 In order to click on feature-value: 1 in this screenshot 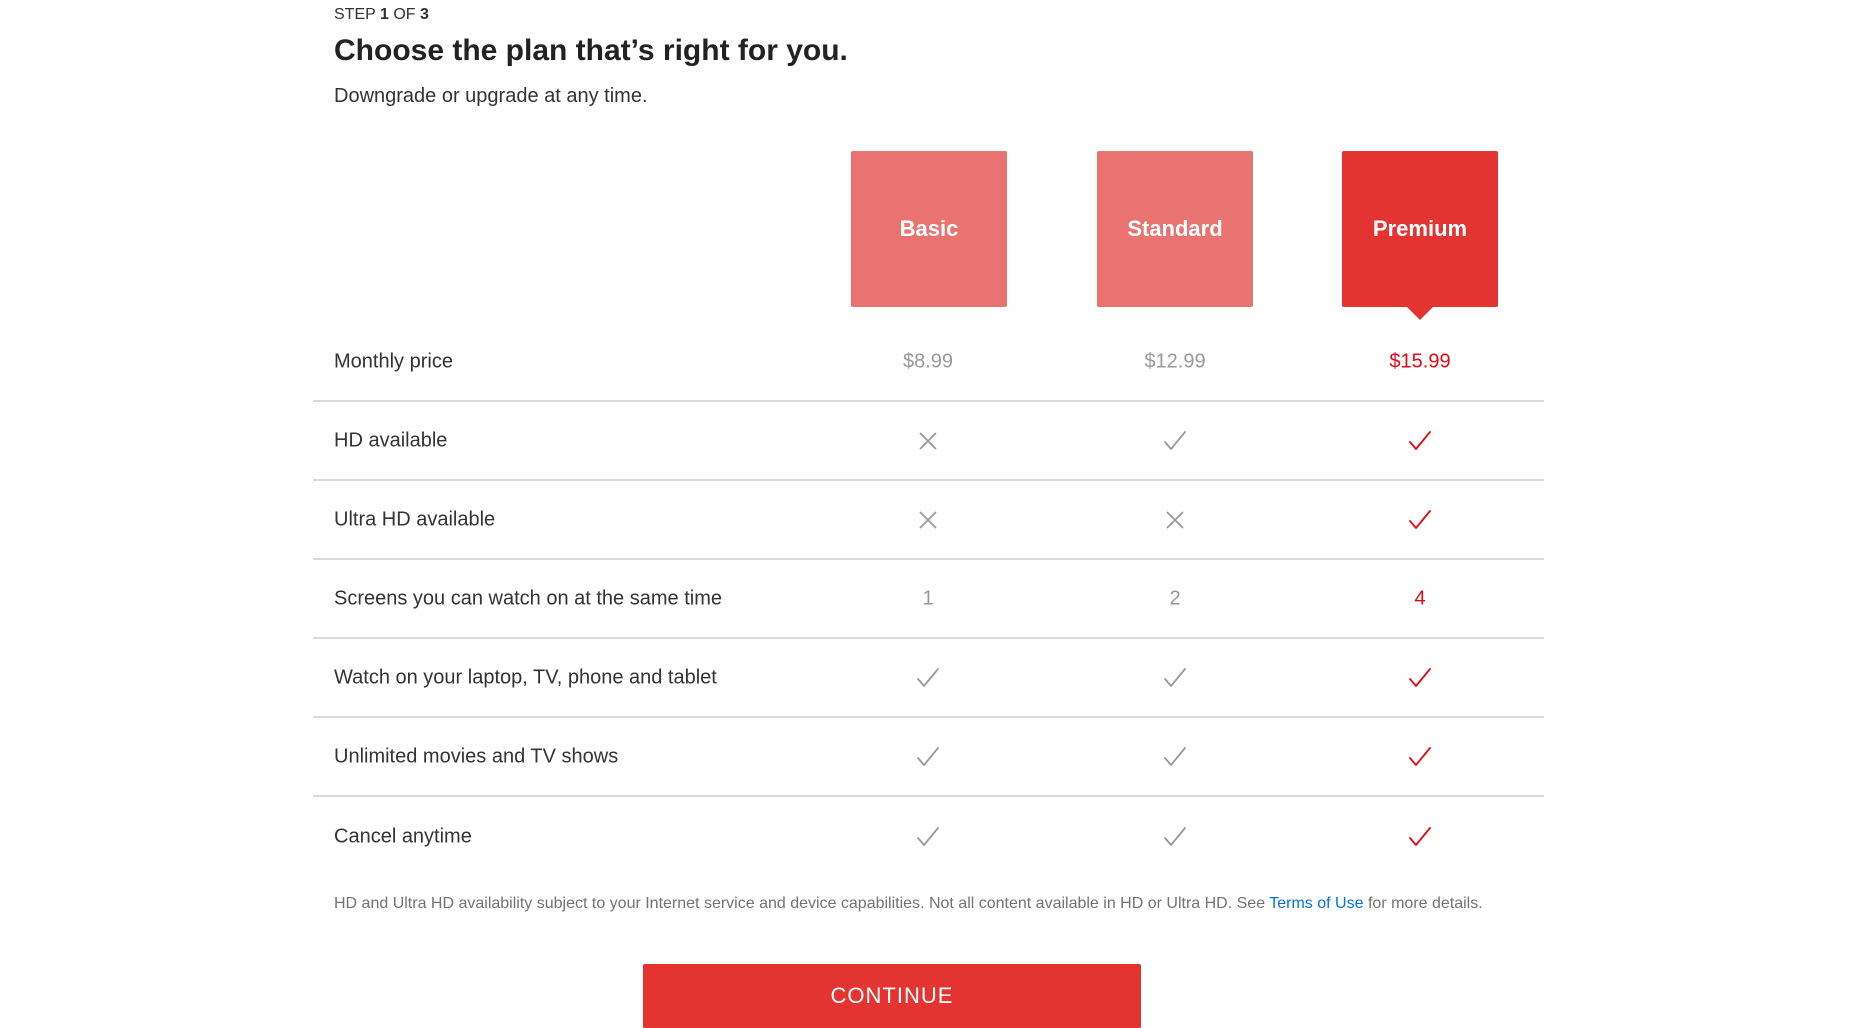, I will do `click(928, 598)`.